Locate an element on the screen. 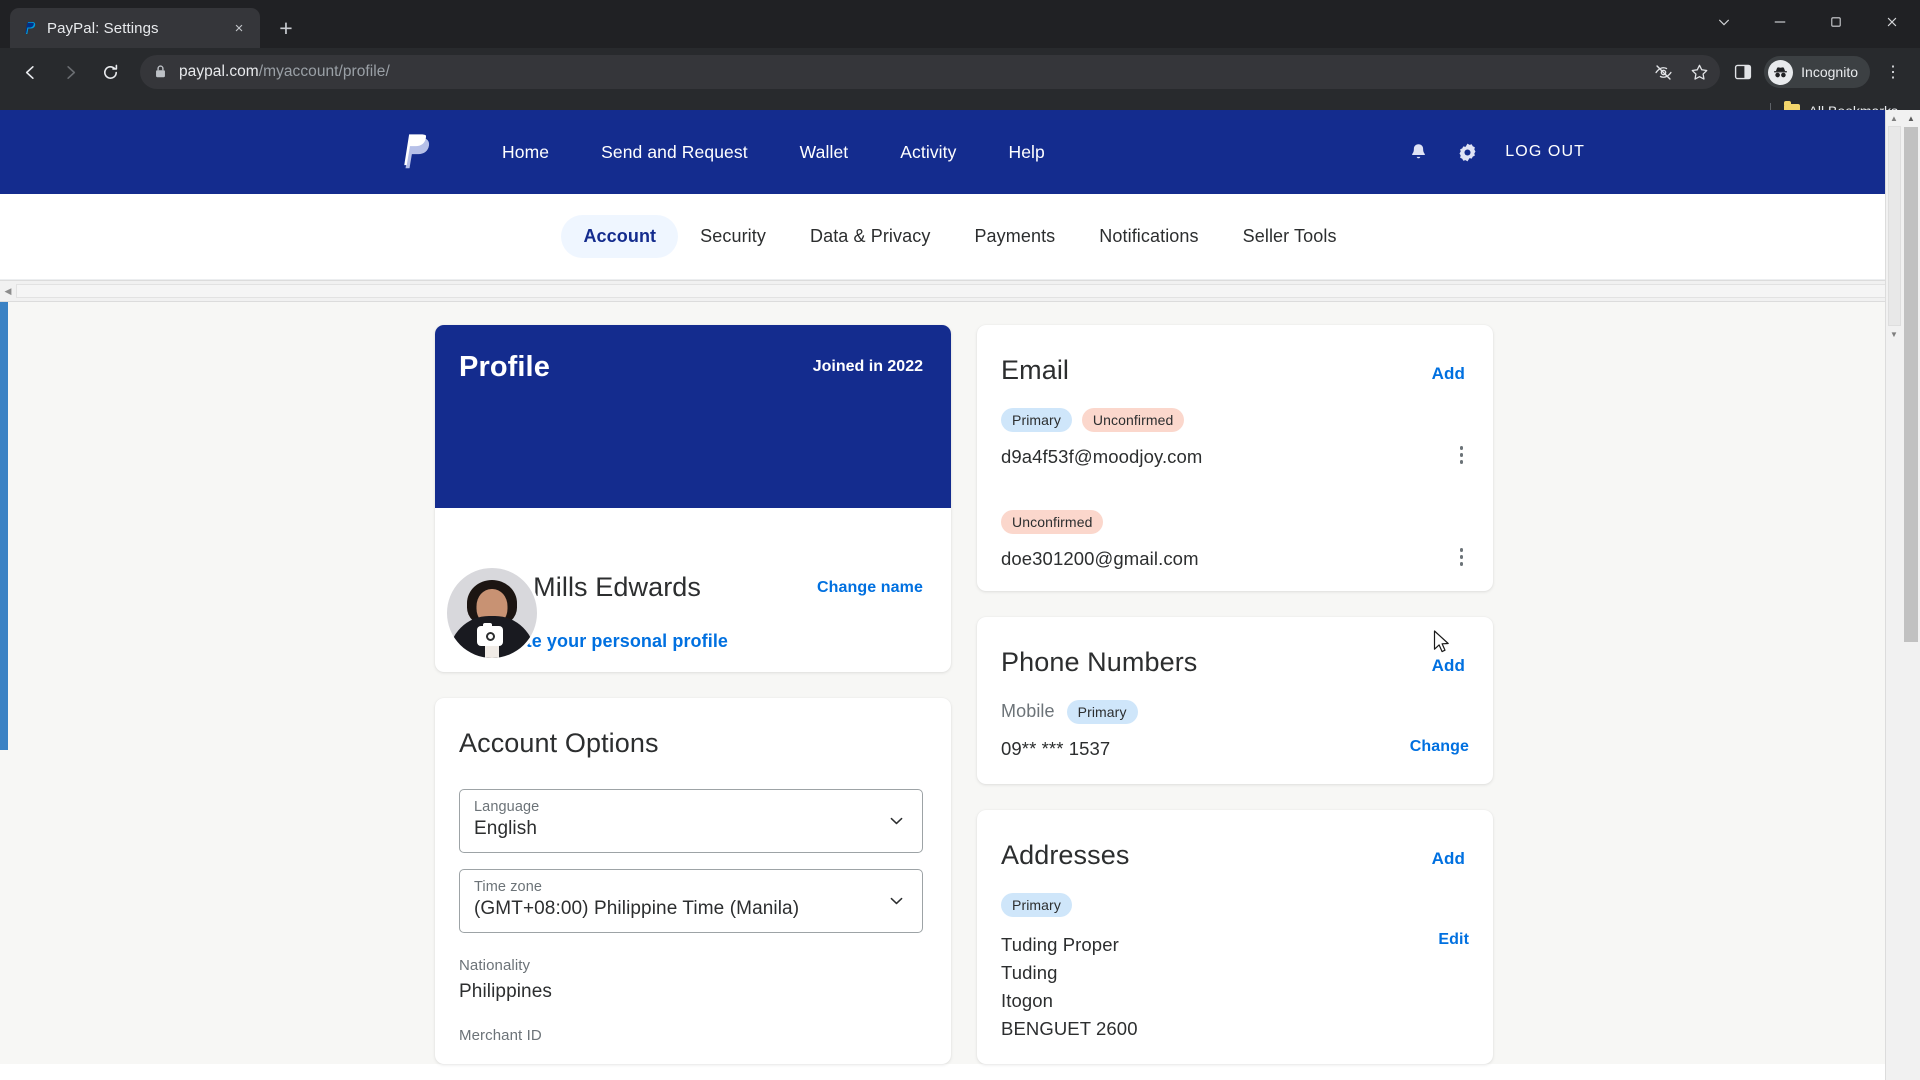  window-minimize-button is located at coordinates (1780, 22).